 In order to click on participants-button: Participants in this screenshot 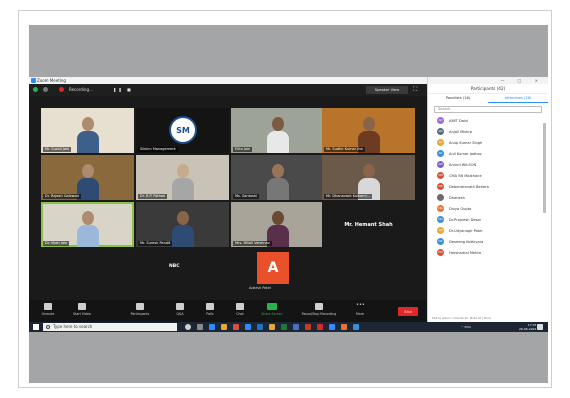, I will do `click(140, 312)`.